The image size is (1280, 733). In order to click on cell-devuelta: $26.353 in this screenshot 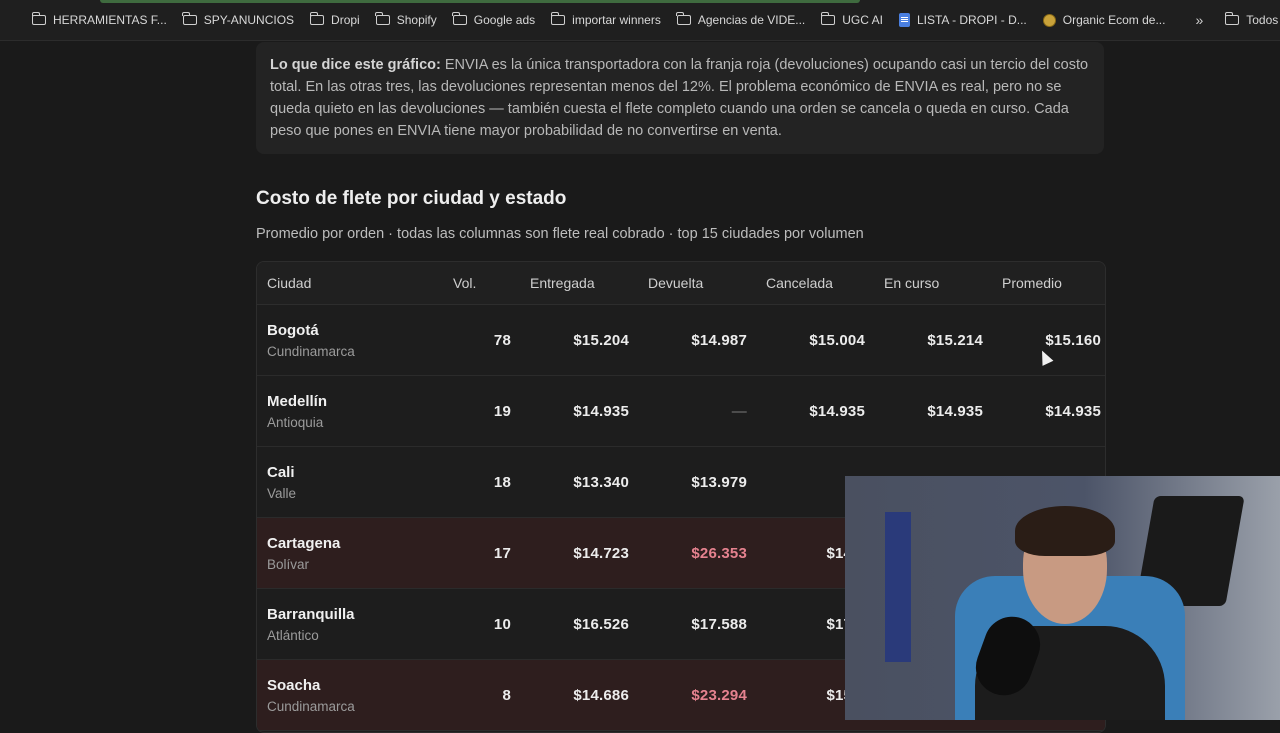, I will do `click(719, 553)`.